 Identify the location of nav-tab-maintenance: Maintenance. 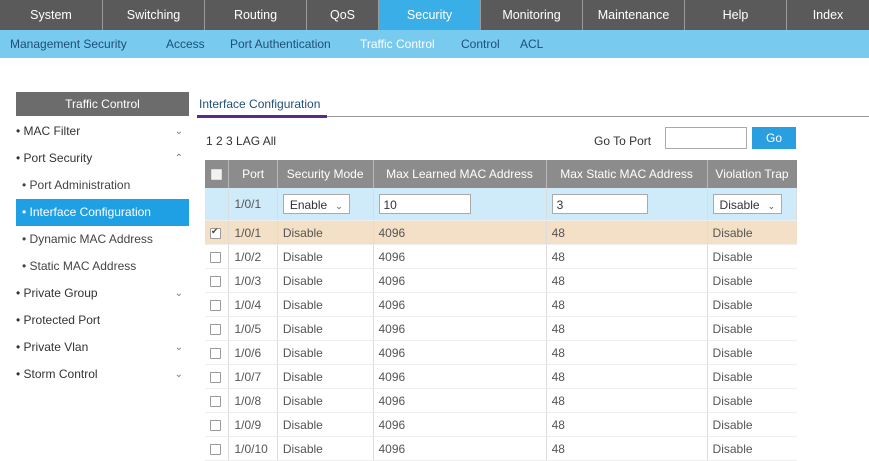
(634, 15).